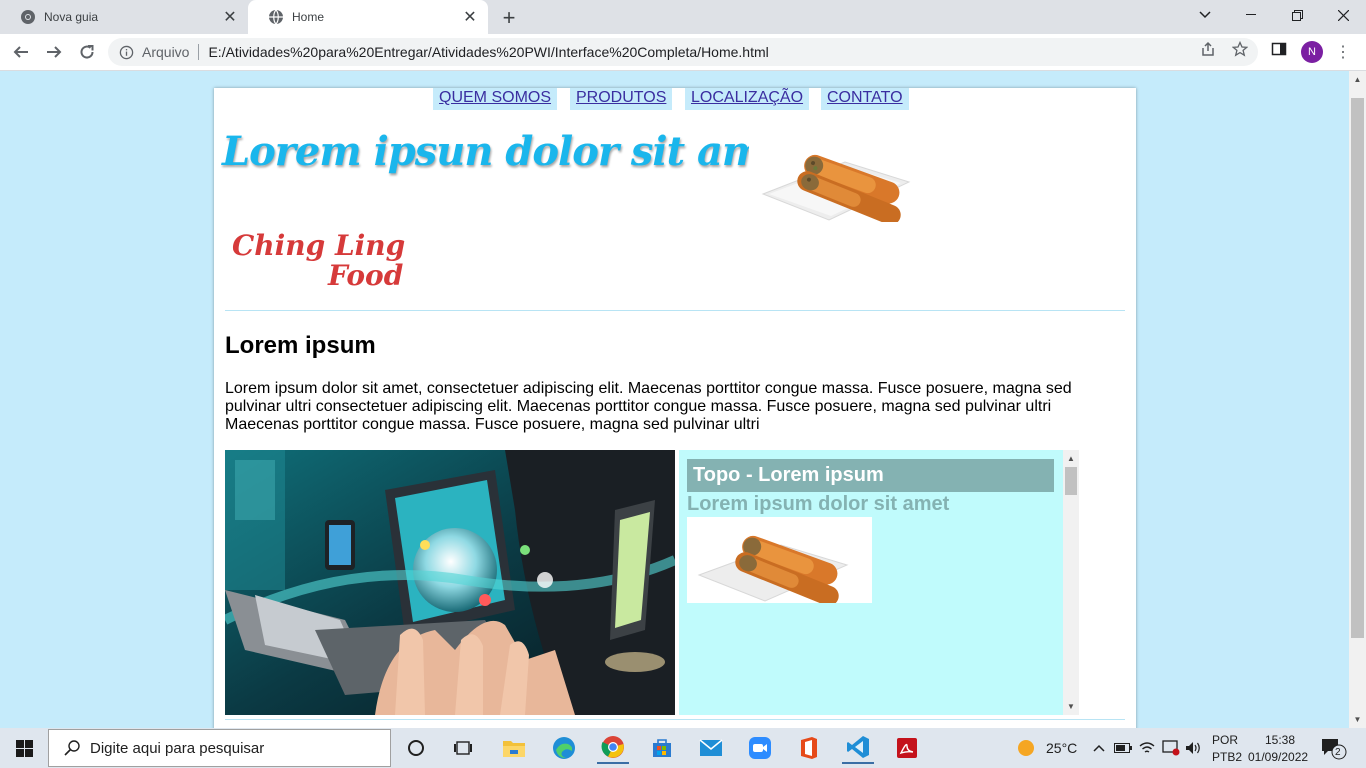  I want to click on spring-rolls-image, so click(842, 180).